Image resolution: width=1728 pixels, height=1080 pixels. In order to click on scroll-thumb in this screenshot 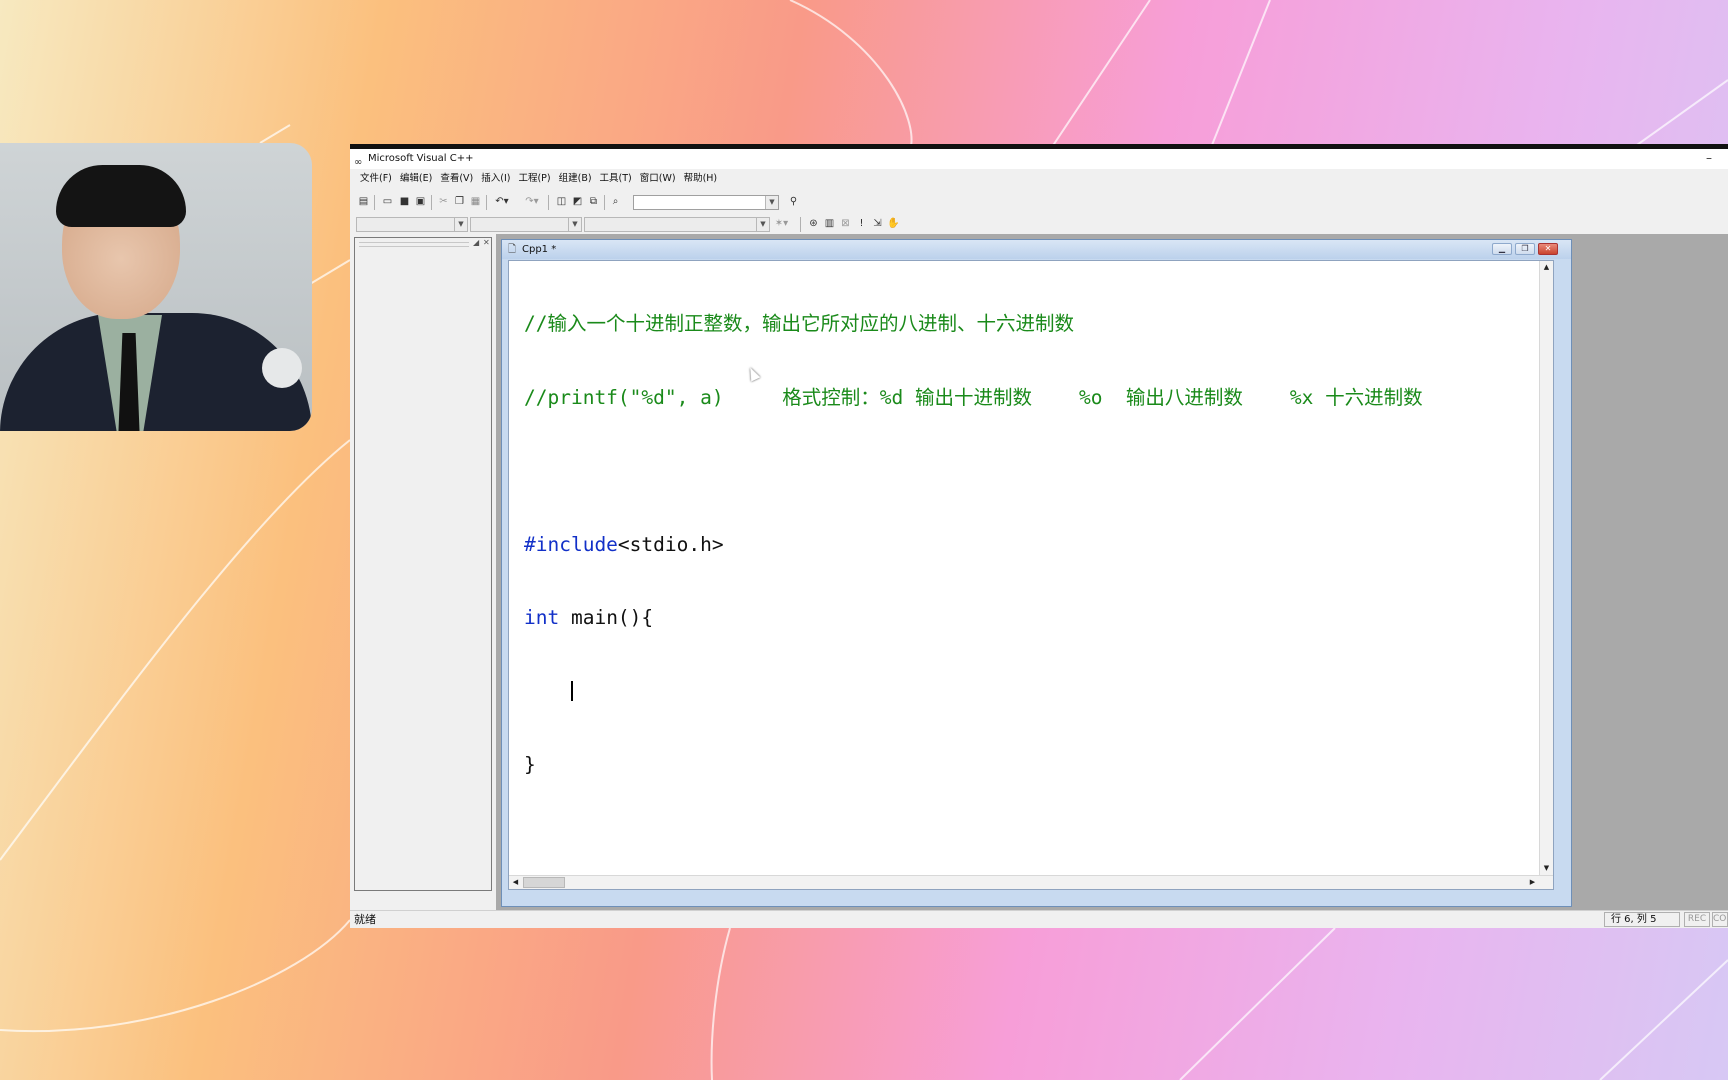, I will do `click(544, 882)`.